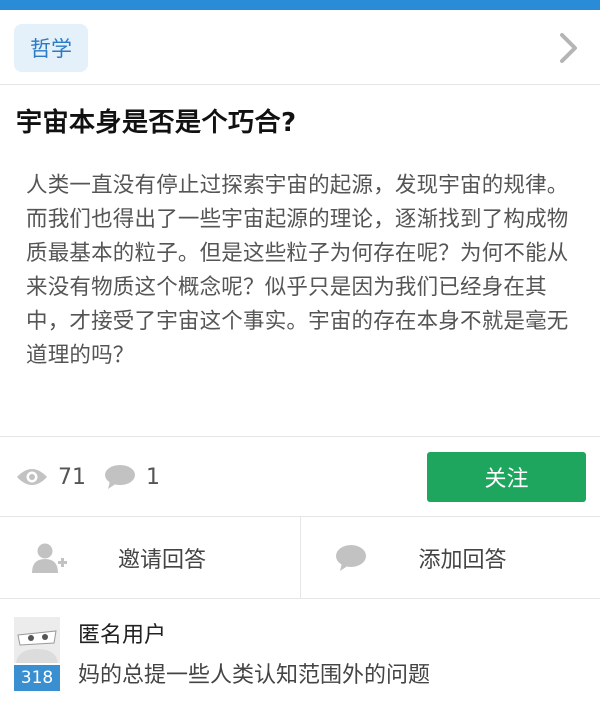  I want to click on vote-count: 318, so click(37, 678).